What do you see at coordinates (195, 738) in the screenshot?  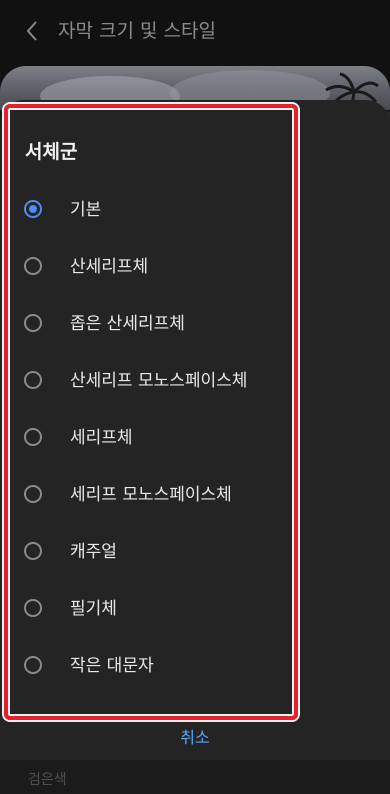 I see `cancel-button: 취소` at bounding box center [195, 738].